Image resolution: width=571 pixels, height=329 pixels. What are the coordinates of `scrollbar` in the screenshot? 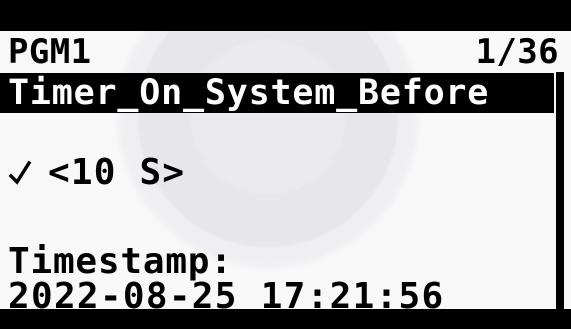 It's located at (560, 190).